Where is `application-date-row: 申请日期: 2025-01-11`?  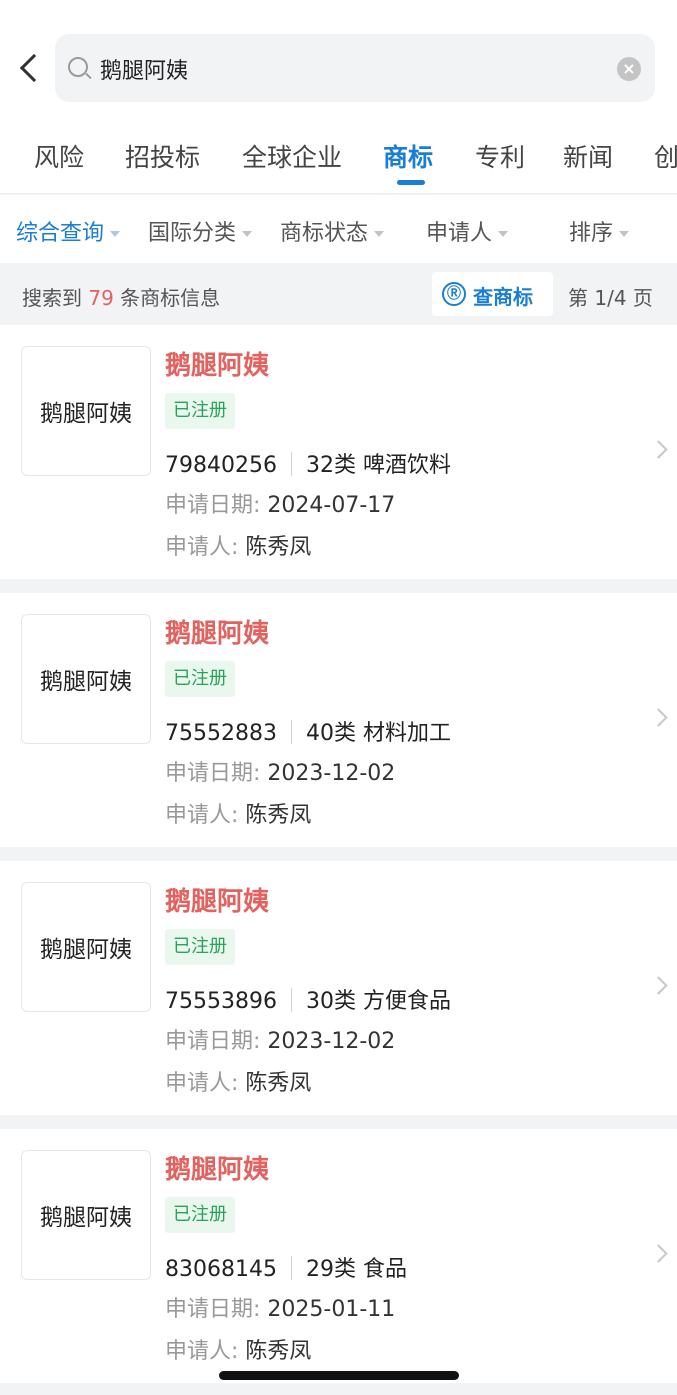 application-date-row: 申请日期: 2025-01-11 is located at coordinates (280, 1307).